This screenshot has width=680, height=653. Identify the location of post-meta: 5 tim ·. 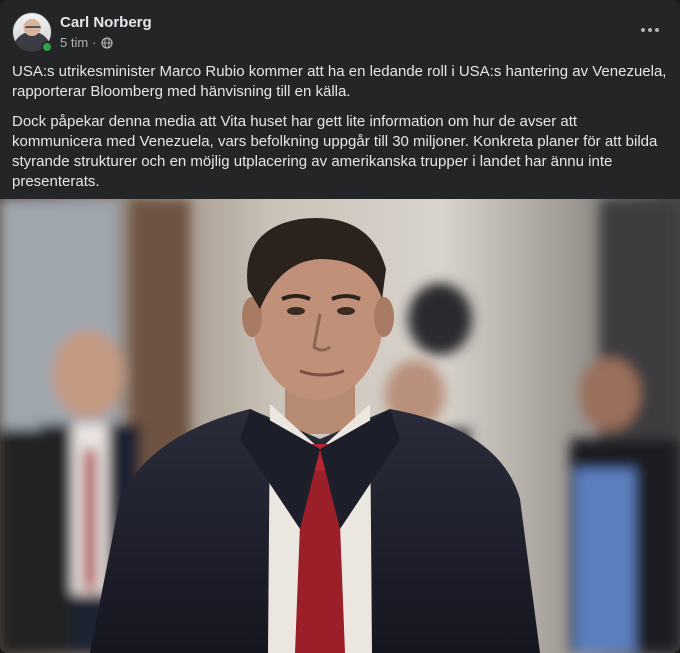
(86, 42).